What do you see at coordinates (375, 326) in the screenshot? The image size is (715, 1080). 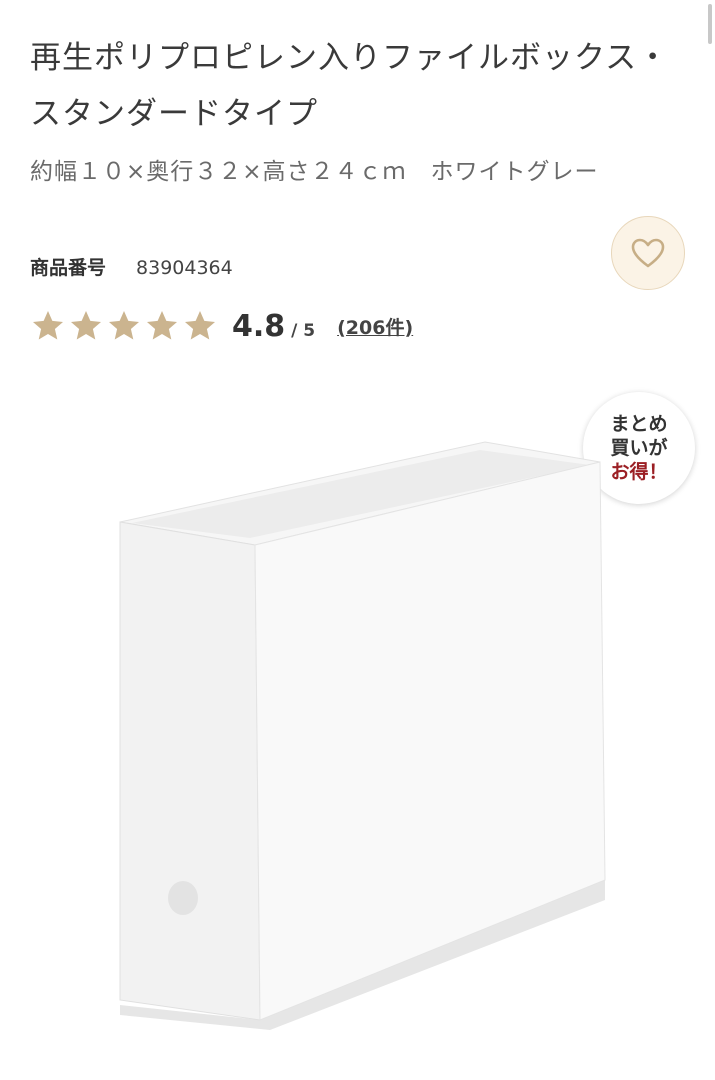 I see `review-count-link: (206件)` at bounding box center [375, 326].